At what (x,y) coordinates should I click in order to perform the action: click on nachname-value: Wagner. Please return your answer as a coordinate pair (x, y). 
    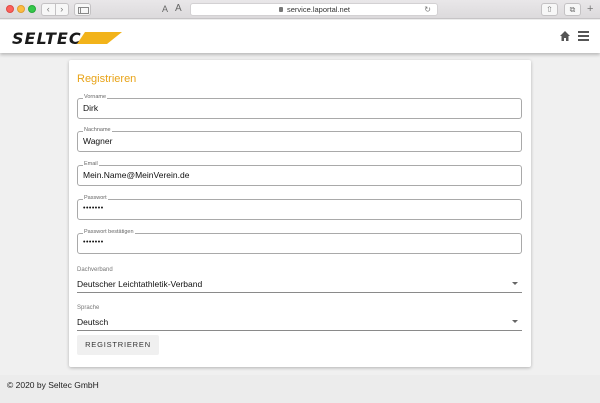
    Looking at the image, I should click on (298, 141).